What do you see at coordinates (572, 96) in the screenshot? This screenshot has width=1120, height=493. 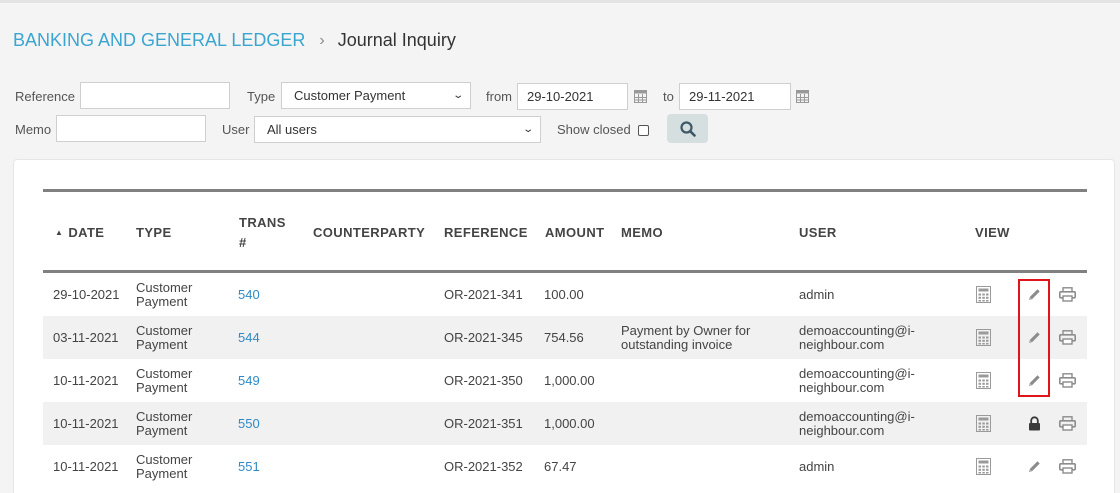 I see `from-date-input: 29-10-2021` at bounding box center [572, 96].